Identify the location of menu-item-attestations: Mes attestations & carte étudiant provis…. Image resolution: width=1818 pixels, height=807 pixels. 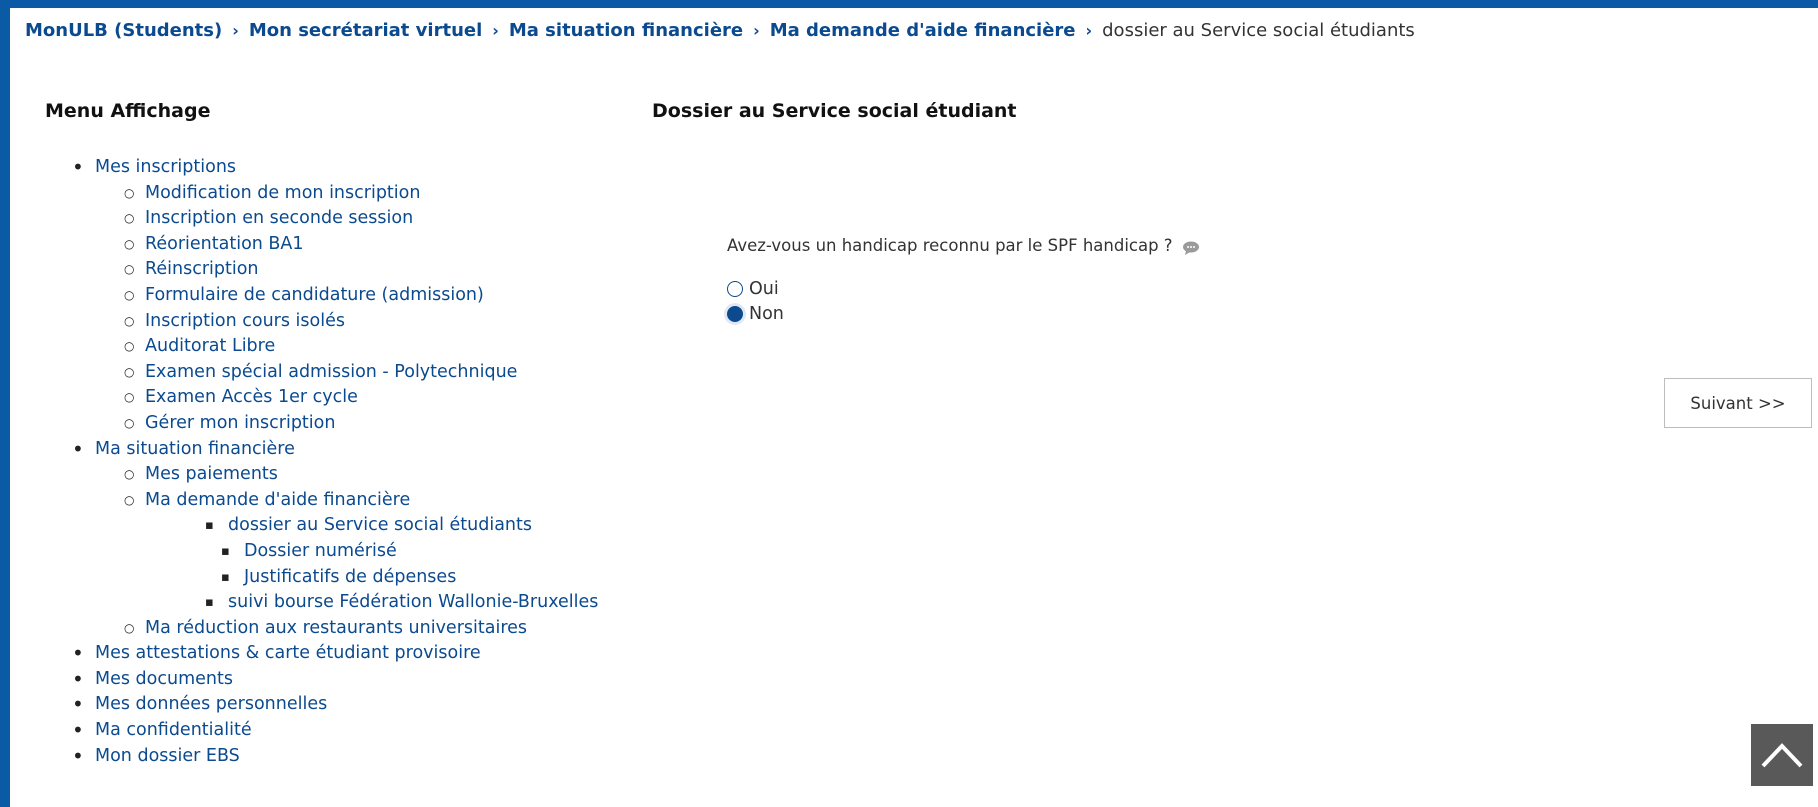
(299, 654).